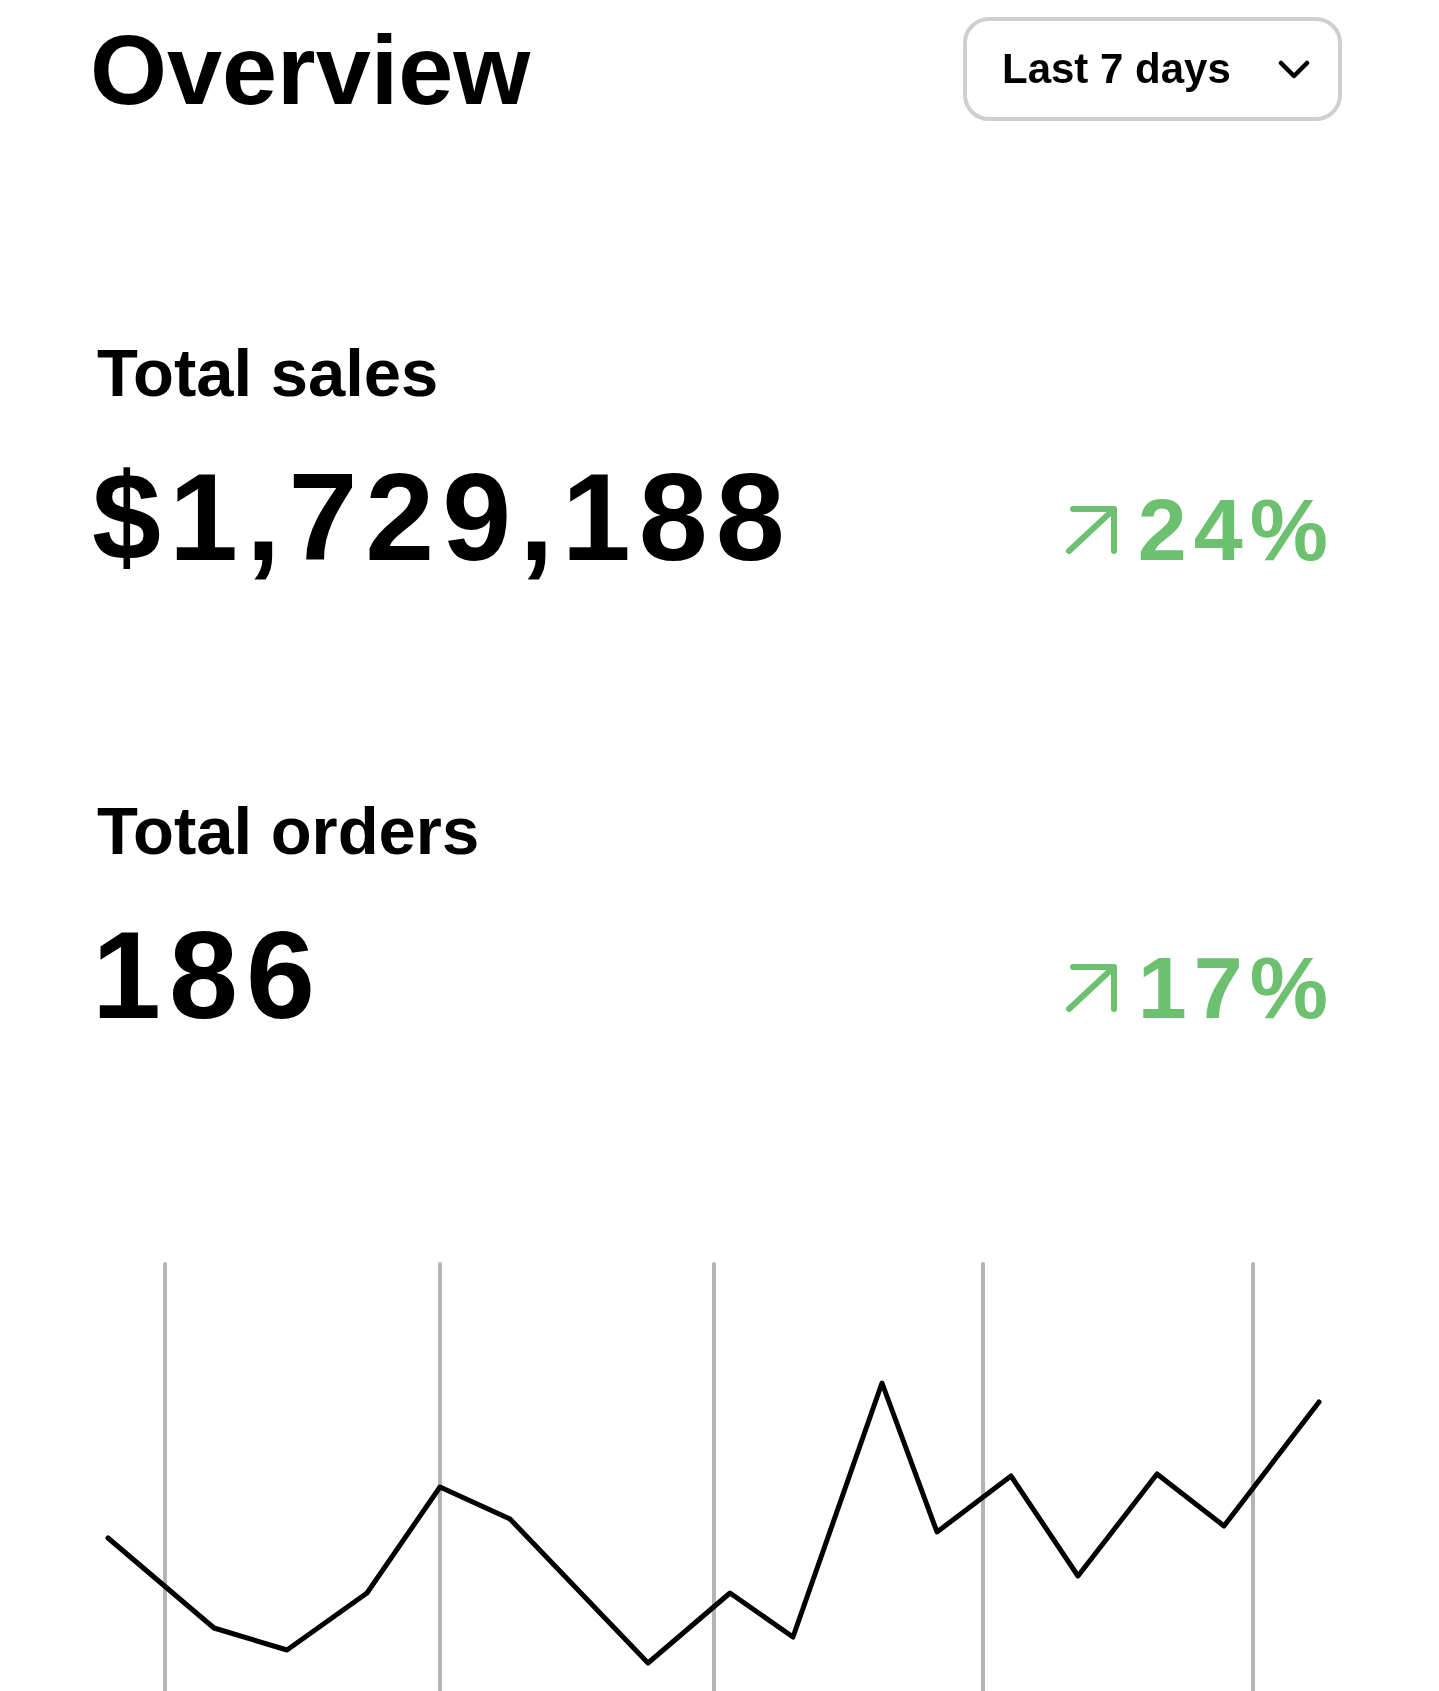 This screenshot has height=1691, width=1439. What do you see at coordinates (1294, 69) in the screenshot?
I see `chevron-down-icon` at bounding box center [1294, 69].